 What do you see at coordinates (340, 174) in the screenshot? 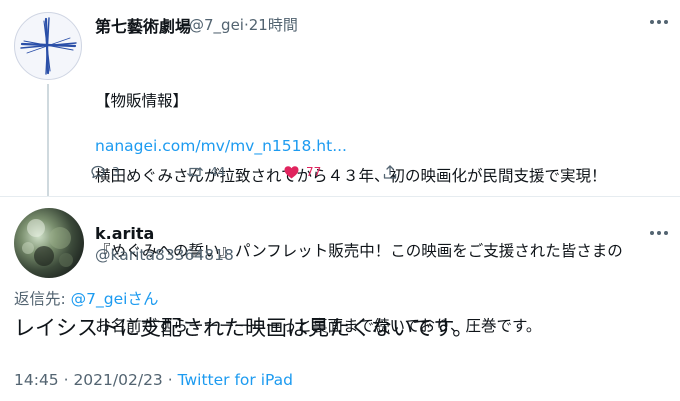
I see `tweet-actions: 3 44 77` at bounding box center [340, 174].